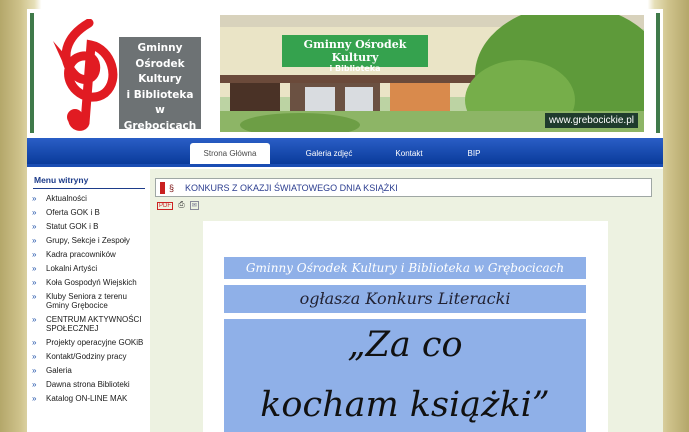 This screenshot has width=689, height=432. What do you see at coordinates (72, 226) in the screenshot?
I see `sidebar-item-label: Statut GOK i B` at bounding box center [72, 226].